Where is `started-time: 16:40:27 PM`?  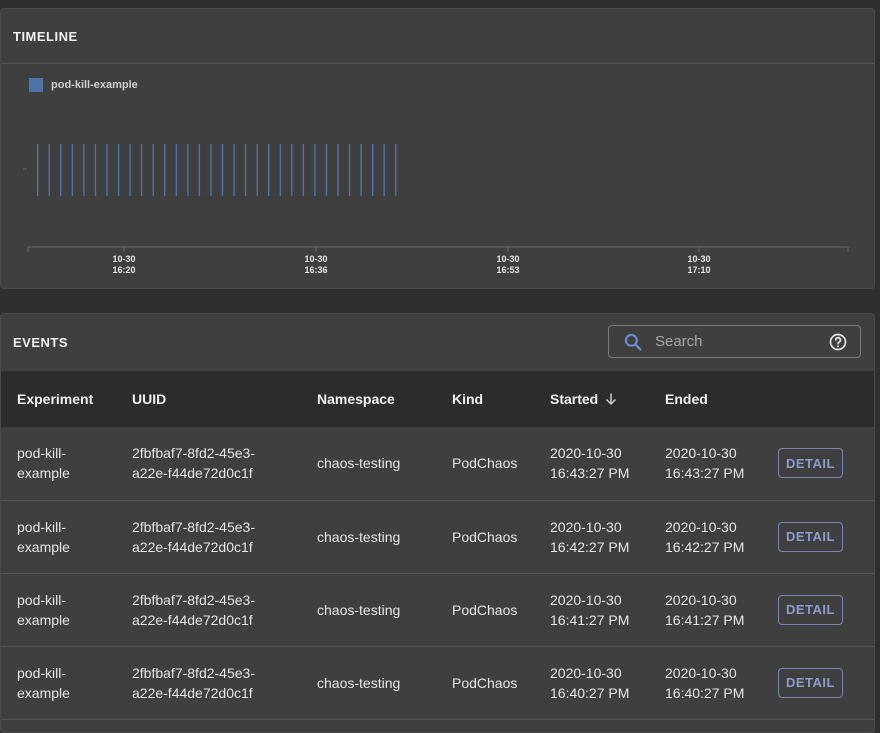 started-time: 16:40:27 PM is located at coordinates (590, 692).